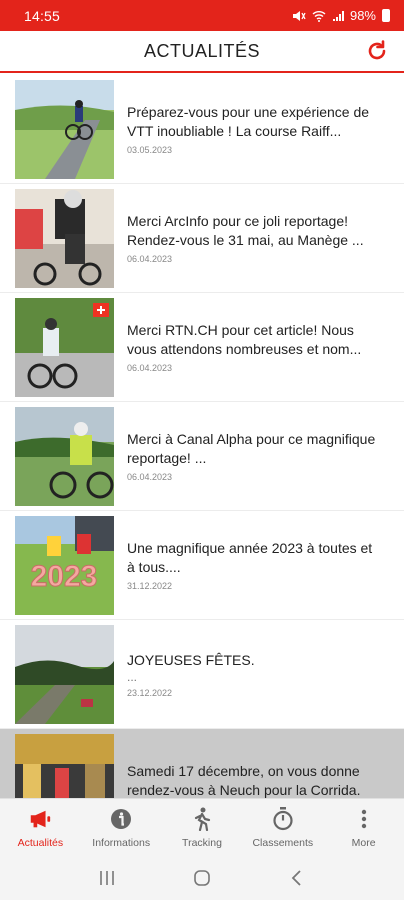  What do you see at coordinates (191, 659) in the screenshot?
I see `news-title: JOYEUSES FÊTES.` at bounding box center [191, 659].